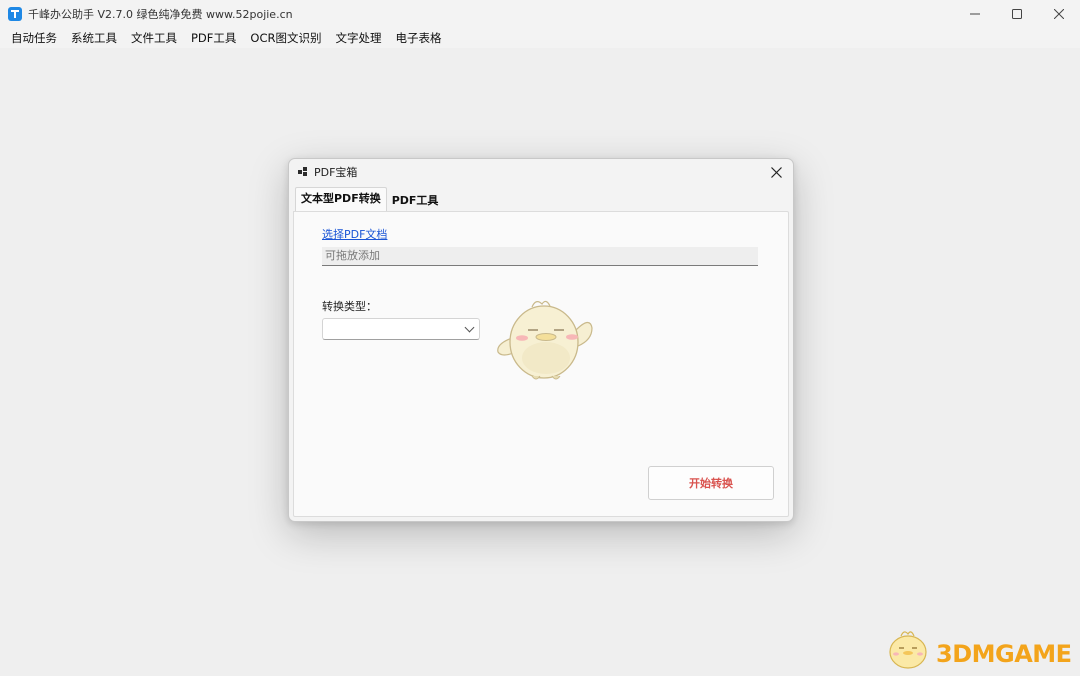 The image size is (1080, 676). Describe the element at coordinates (711, 483) in the screenshot. I see `start-convert-button: 开始转换` at that location.